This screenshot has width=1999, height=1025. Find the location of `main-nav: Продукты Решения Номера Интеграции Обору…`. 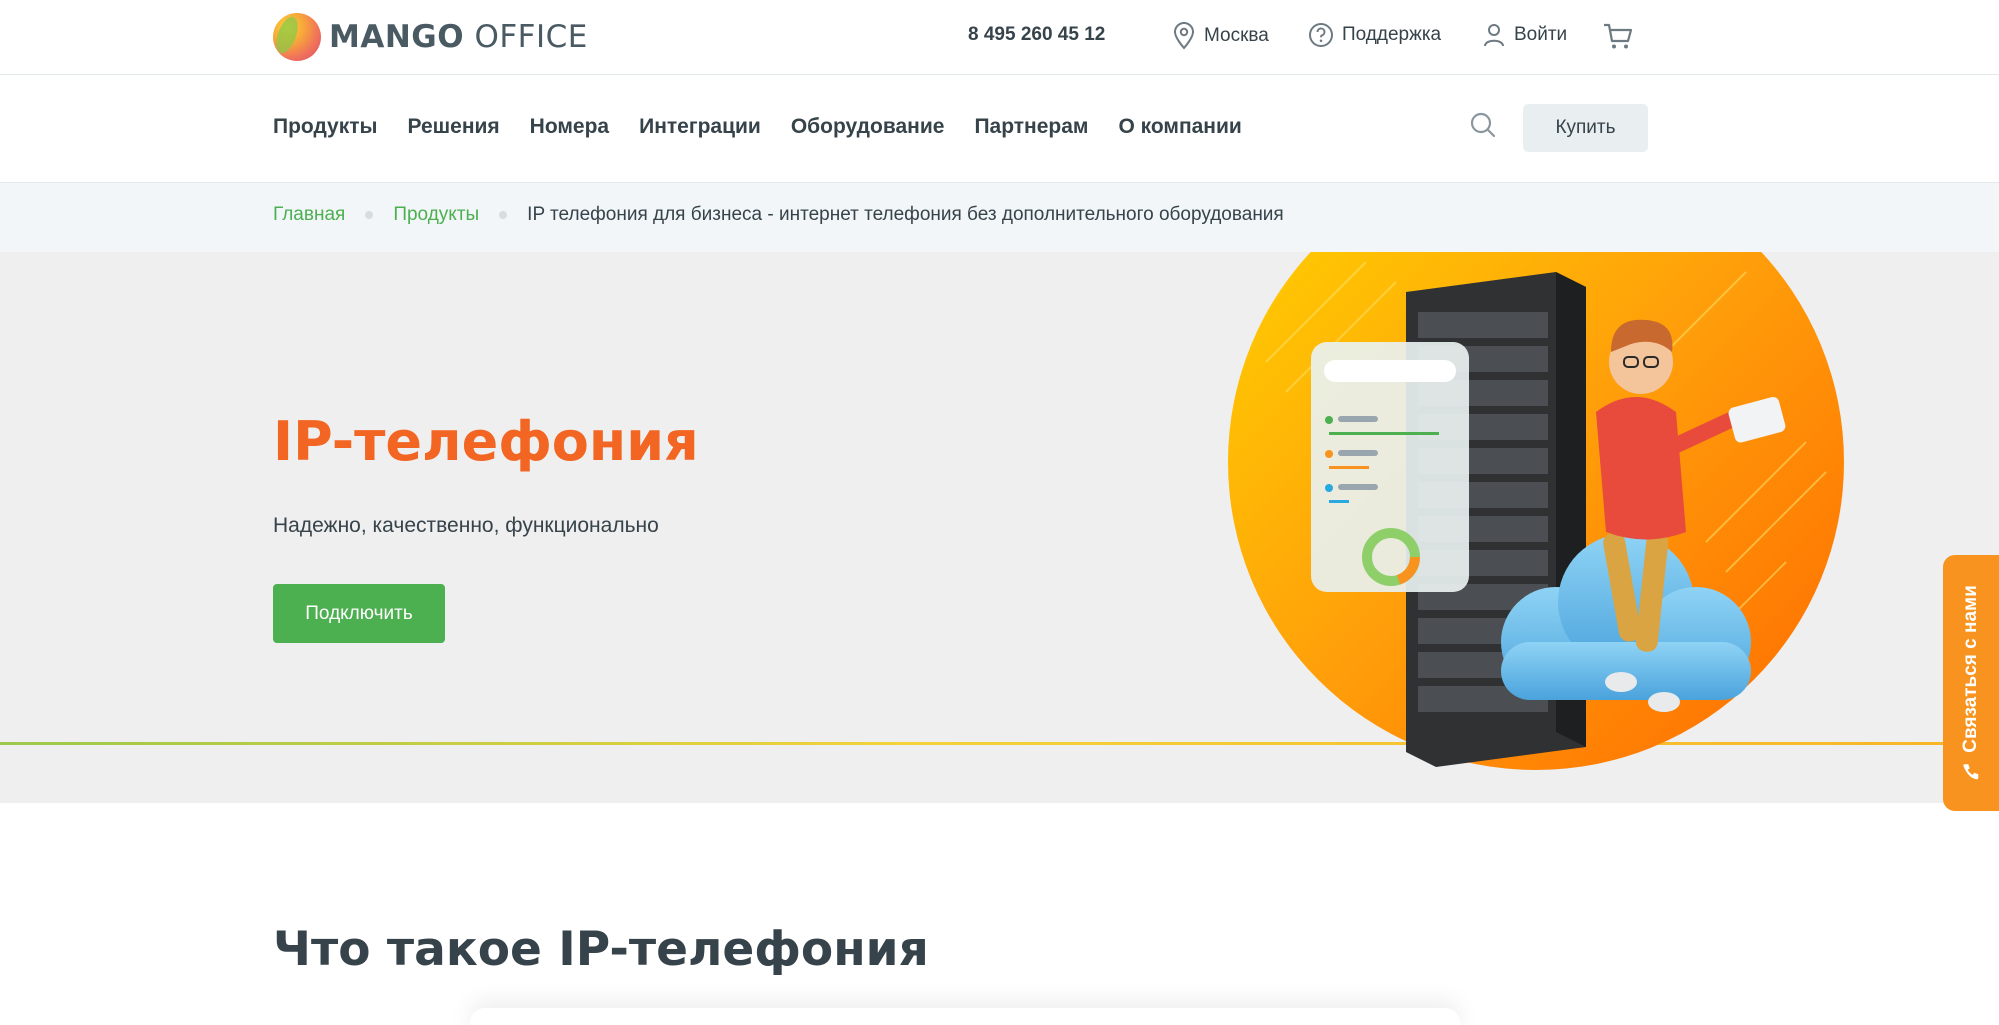

main-nav: Продукты Решения Номера Интеграции Обору… is located at coordinates (999, 129).